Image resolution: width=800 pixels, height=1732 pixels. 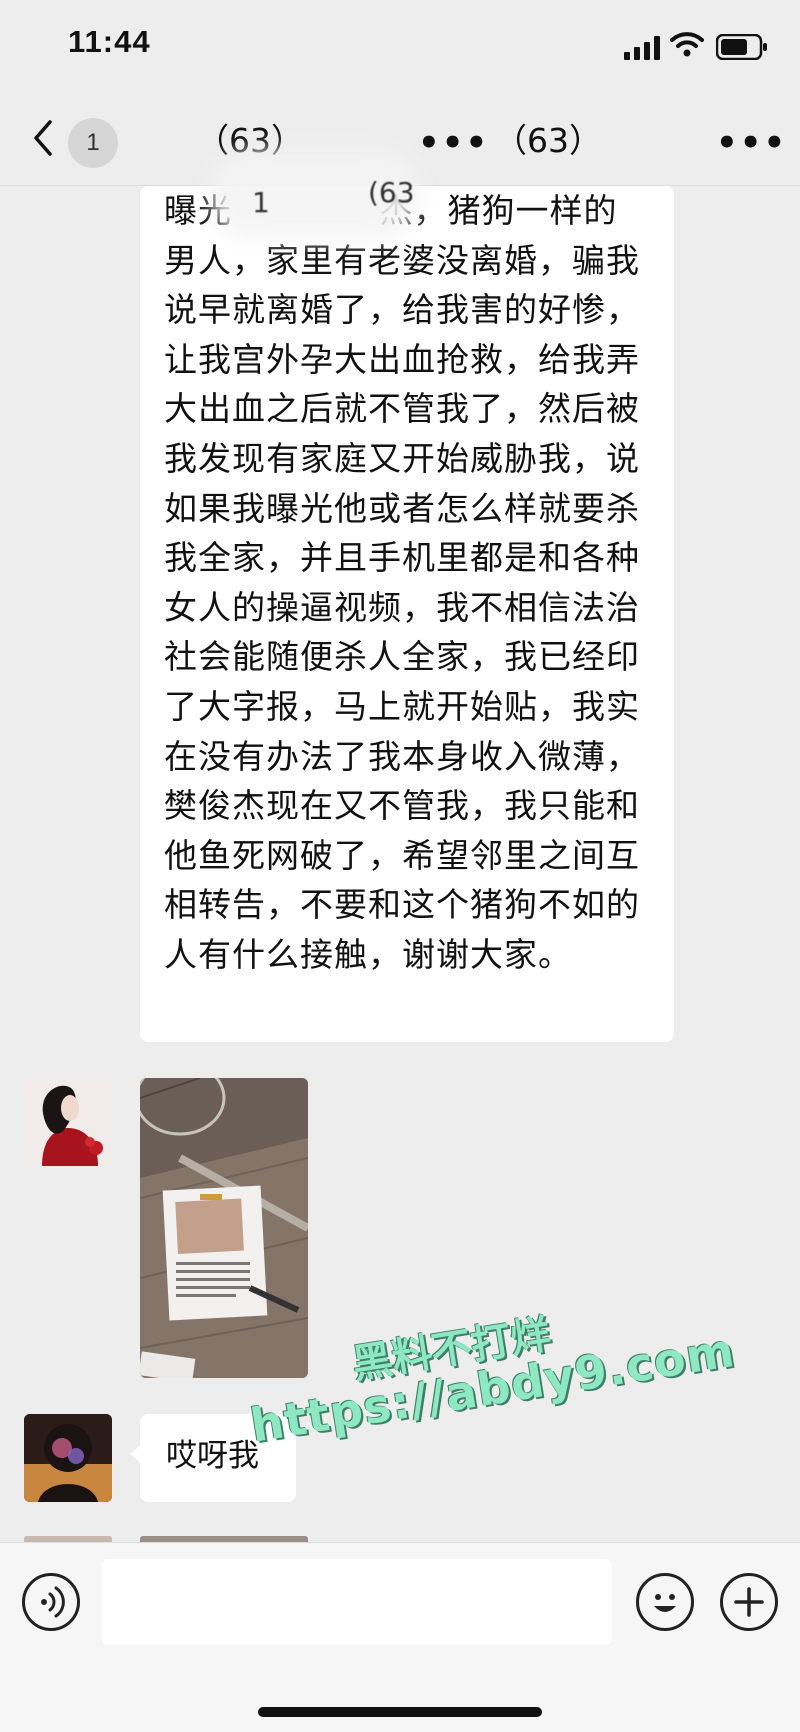 I want to click on status-time: 11:44, so click(x=109, y=41).